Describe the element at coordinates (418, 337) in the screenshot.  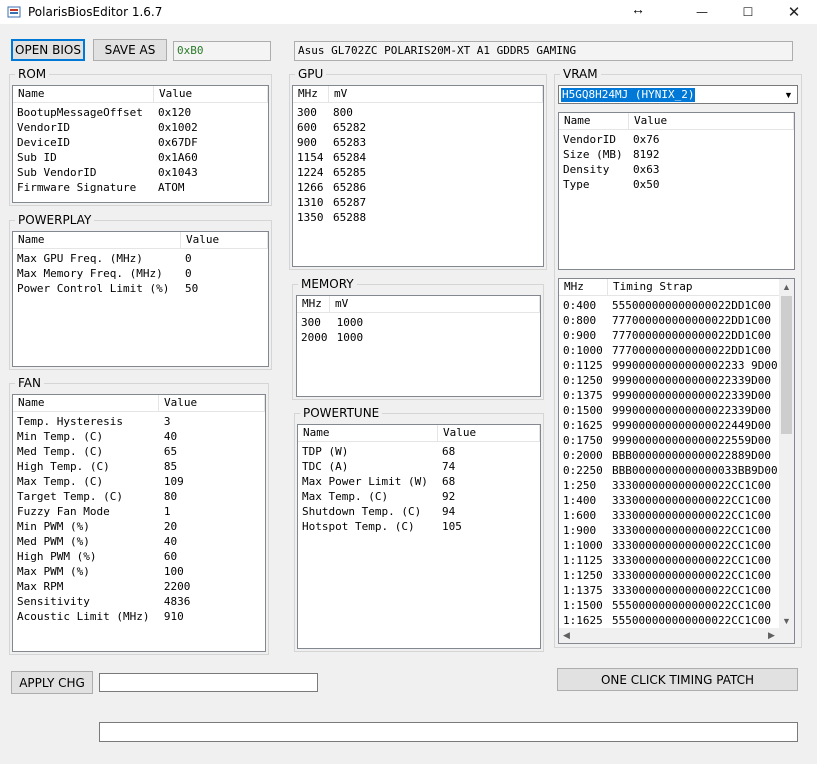
I see `memory-row: 2000 1000` at that location.